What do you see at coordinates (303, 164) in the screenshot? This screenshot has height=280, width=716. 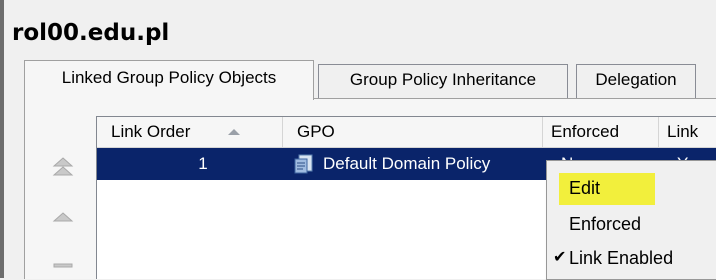 I see `gpo-icon` at bounding box center [303, 164].